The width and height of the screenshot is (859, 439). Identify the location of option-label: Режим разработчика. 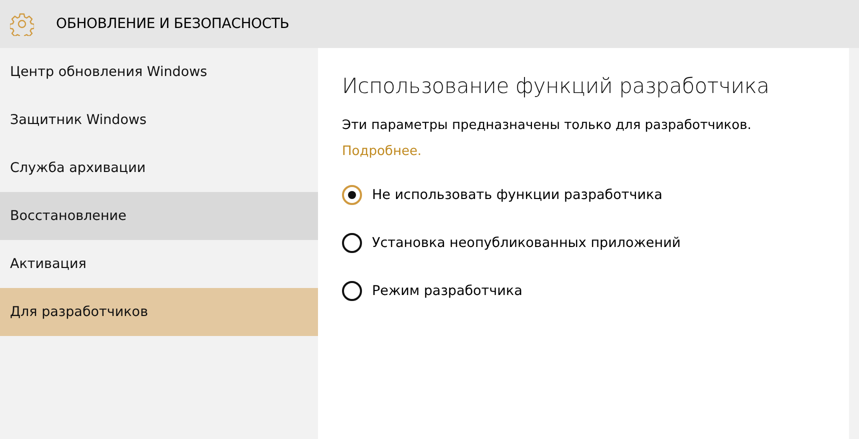
(447, 291).